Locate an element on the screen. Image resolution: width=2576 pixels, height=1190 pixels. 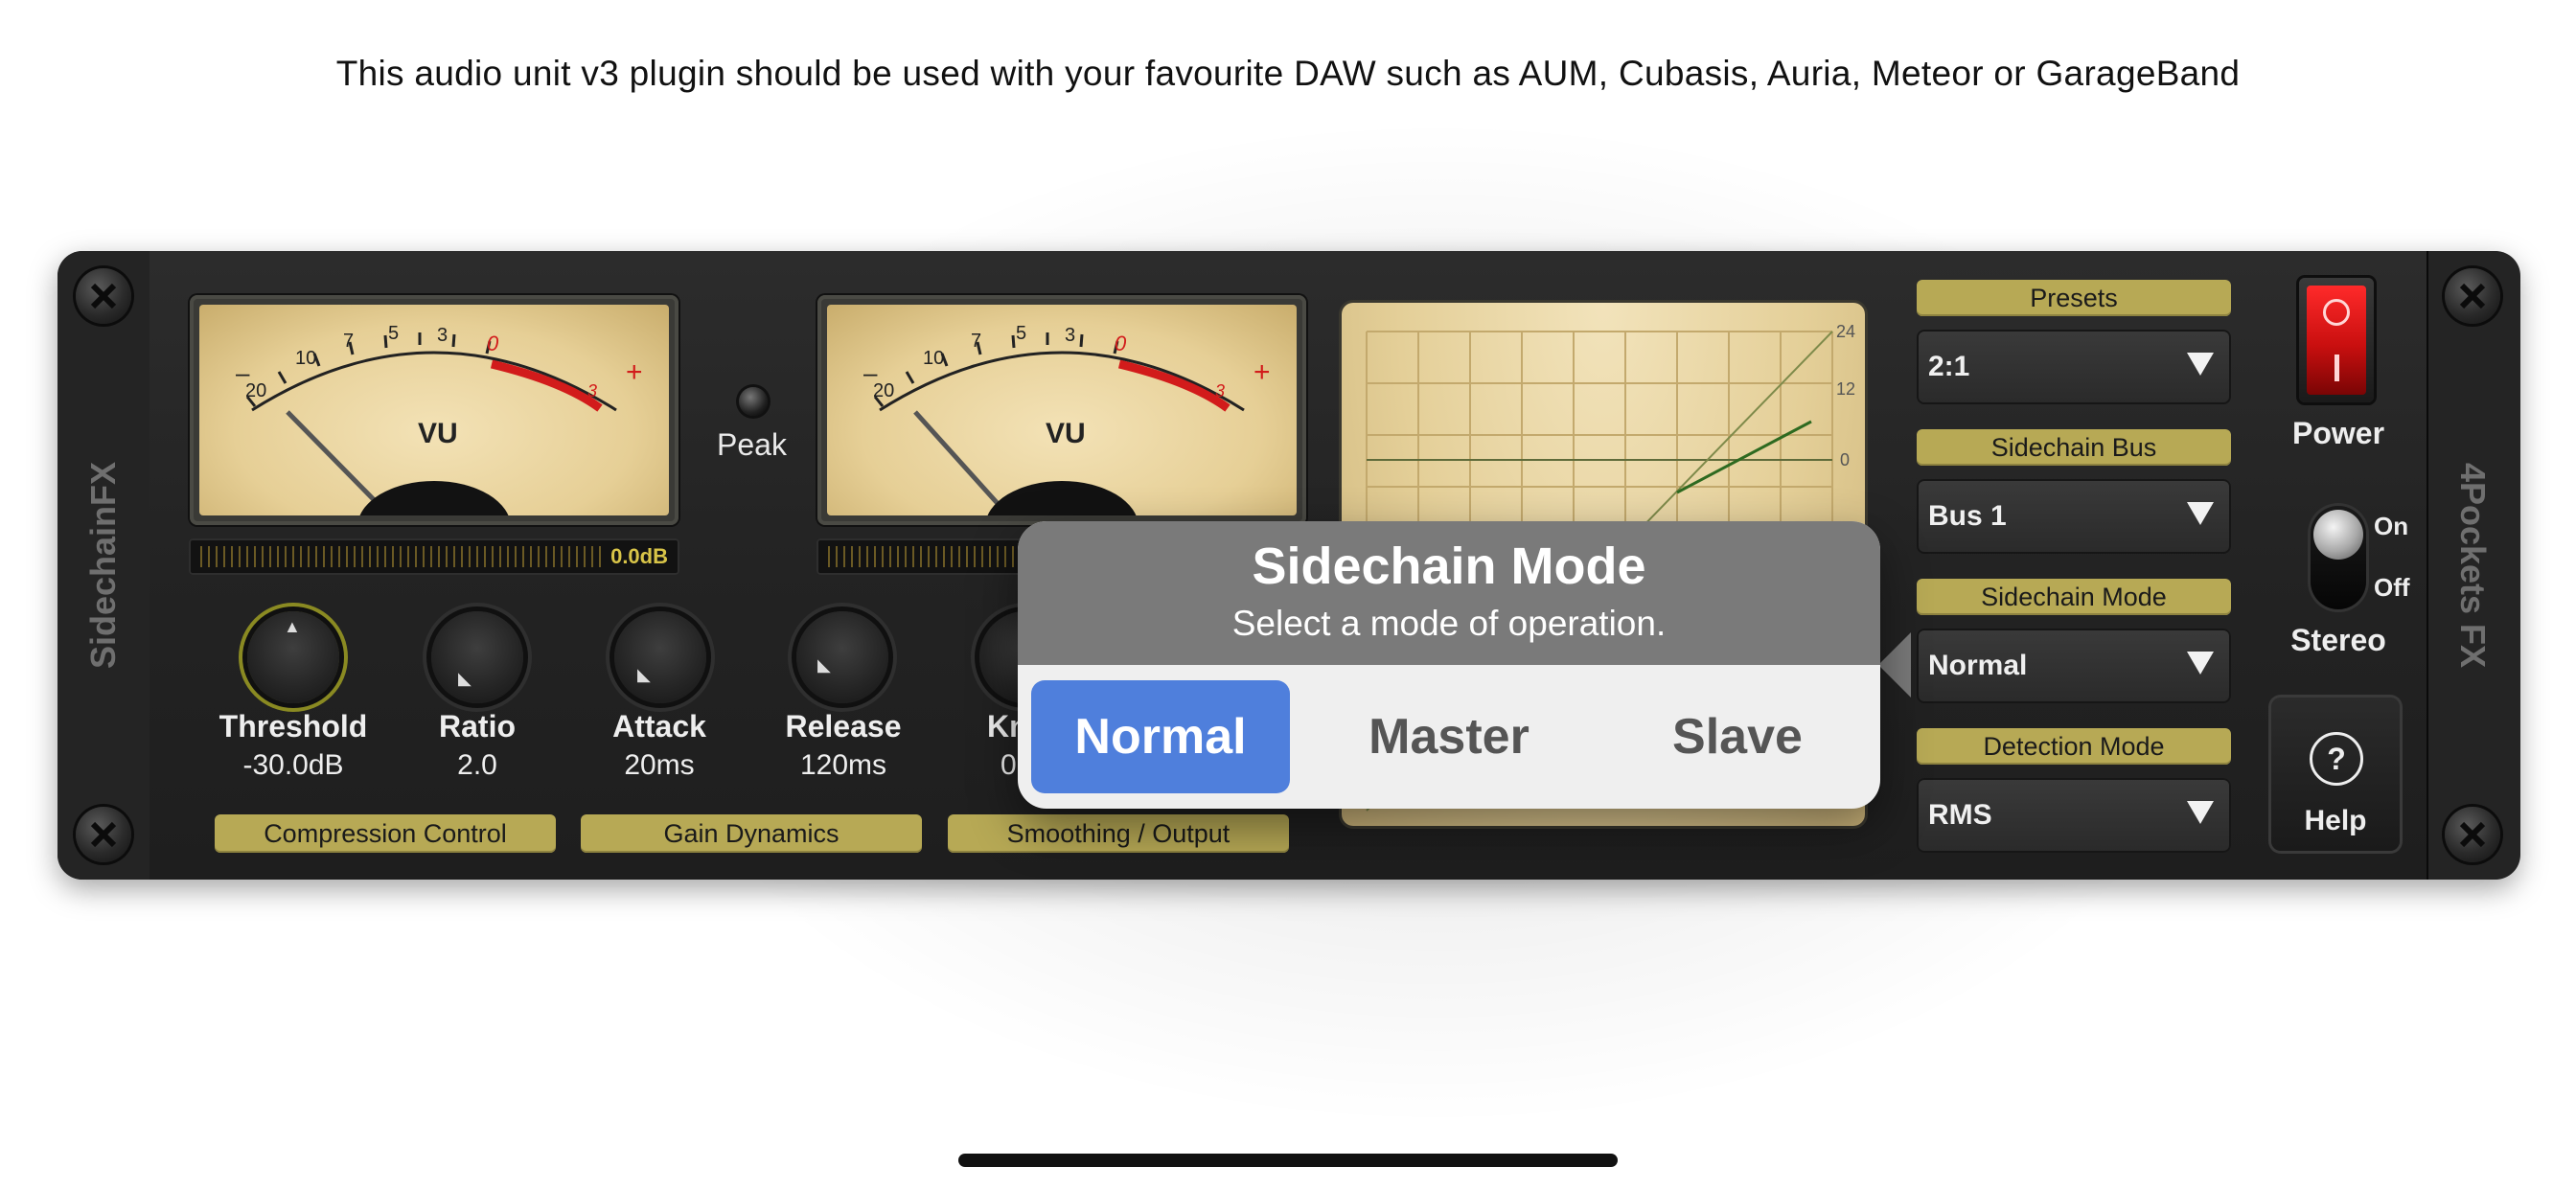
ratio-knob: ◣ is located at coordinates (477, 657).